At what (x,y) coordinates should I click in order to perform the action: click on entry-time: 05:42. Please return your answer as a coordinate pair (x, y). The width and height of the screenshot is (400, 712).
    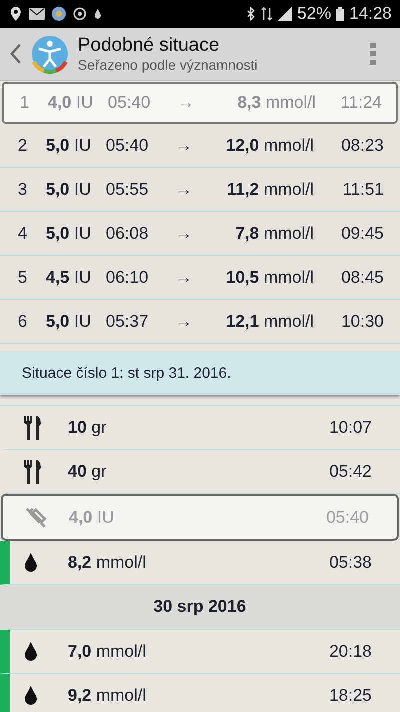
    Looking at the image, I should click on (350, 472).